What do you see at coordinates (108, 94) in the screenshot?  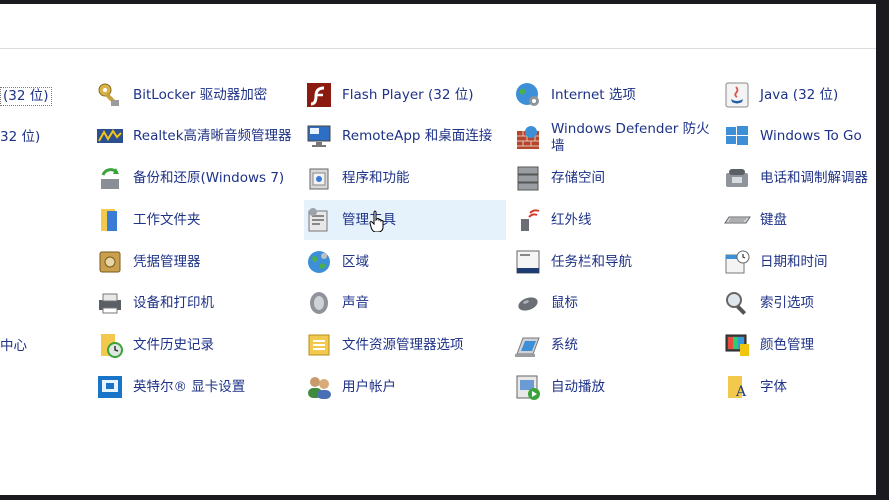 I see `bitlocker-key-icon` at bounding box center [108, 94].